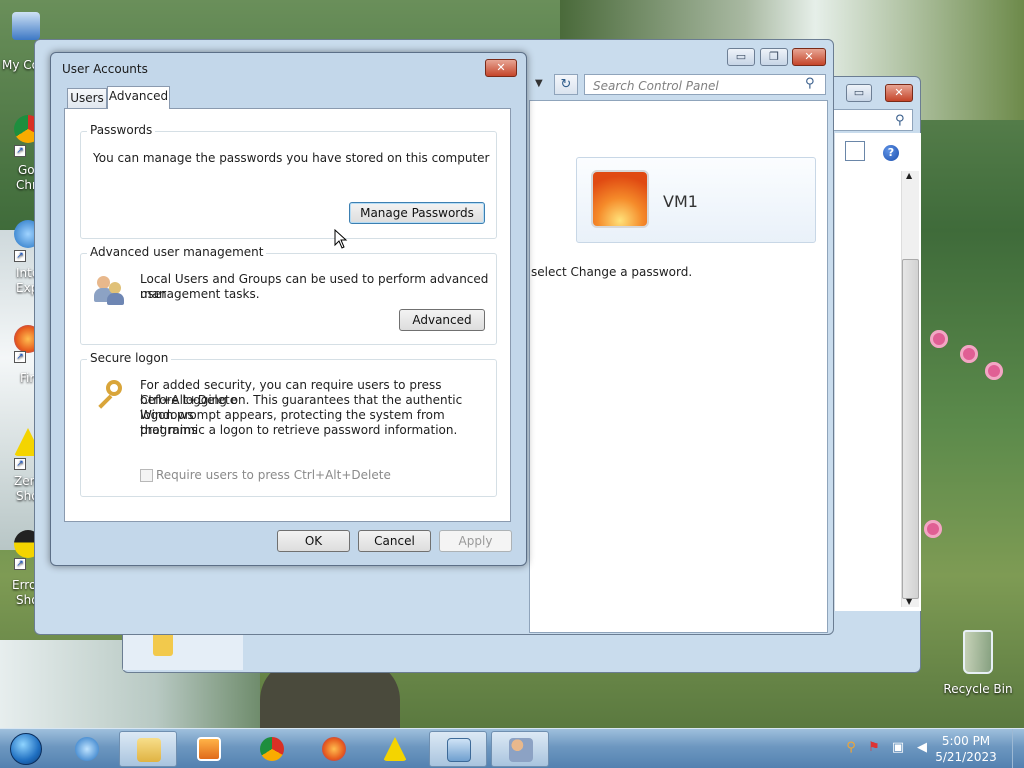  I want to click on dialog-close-button: ✕, so click(501, 68).